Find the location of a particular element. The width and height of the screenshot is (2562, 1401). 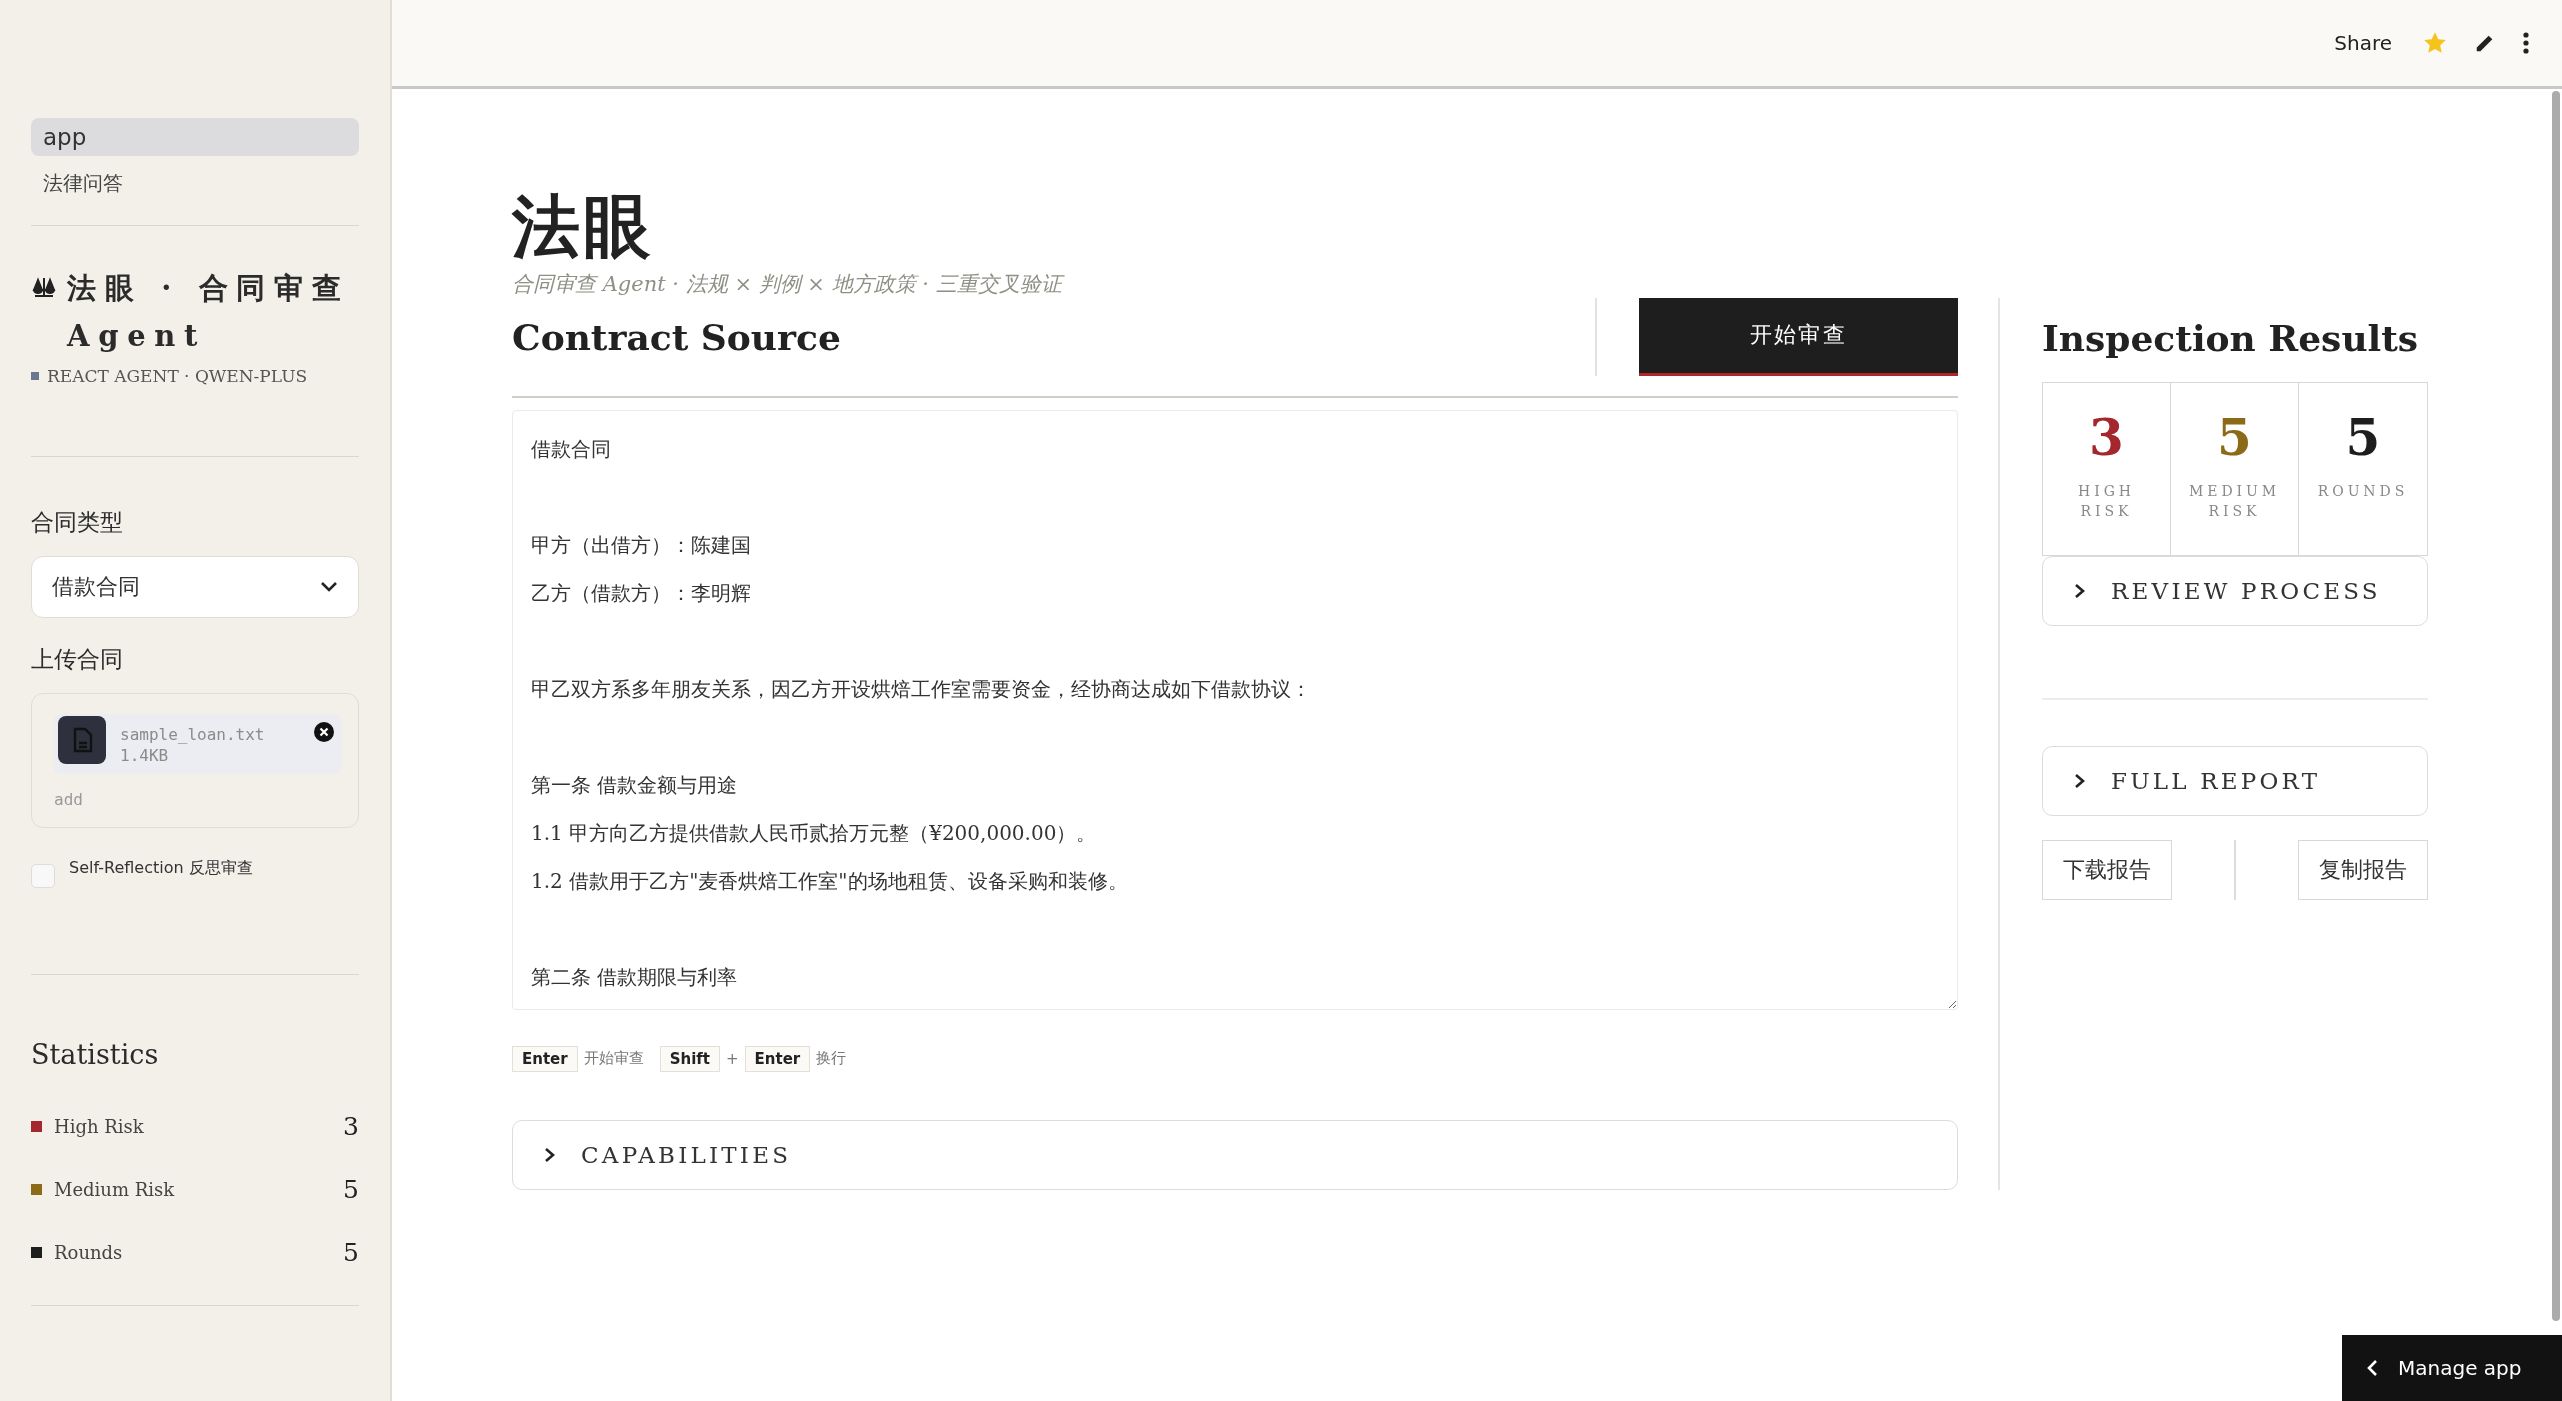

share-button: Share is located at coordinates (2363, 43).